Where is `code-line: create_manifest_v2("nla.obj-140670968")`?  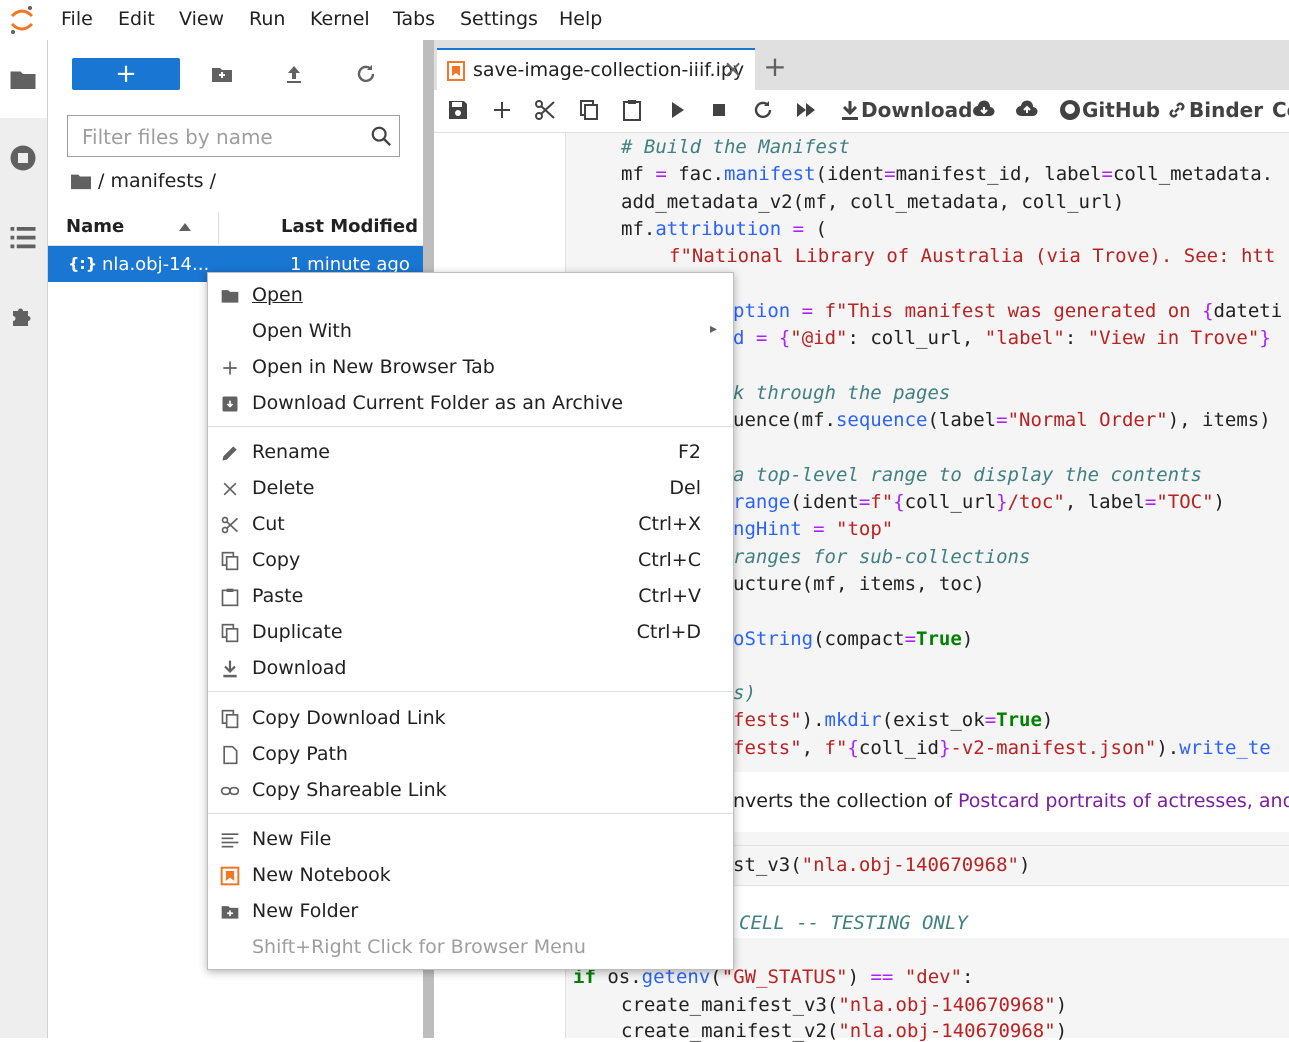
code-line: create_manifest_v2("nla.obj-140670968") is located at coordinates (844, 1031).